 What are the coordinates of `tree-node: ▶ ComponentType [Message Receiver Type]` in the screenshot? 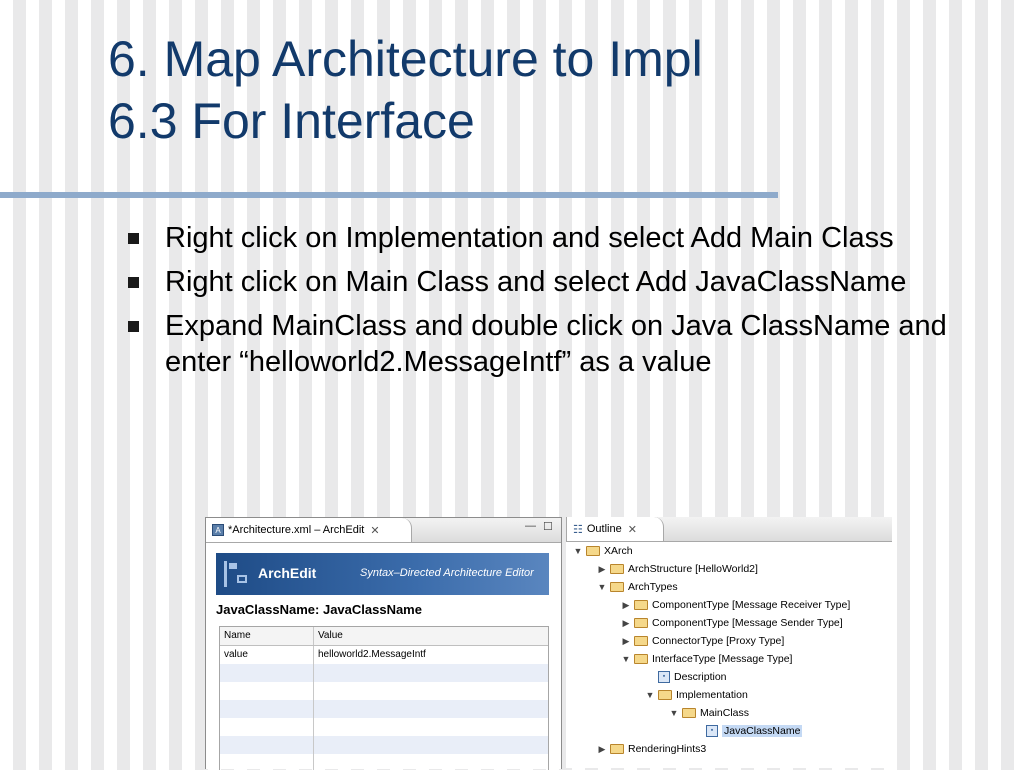 It's located at (735, 605).